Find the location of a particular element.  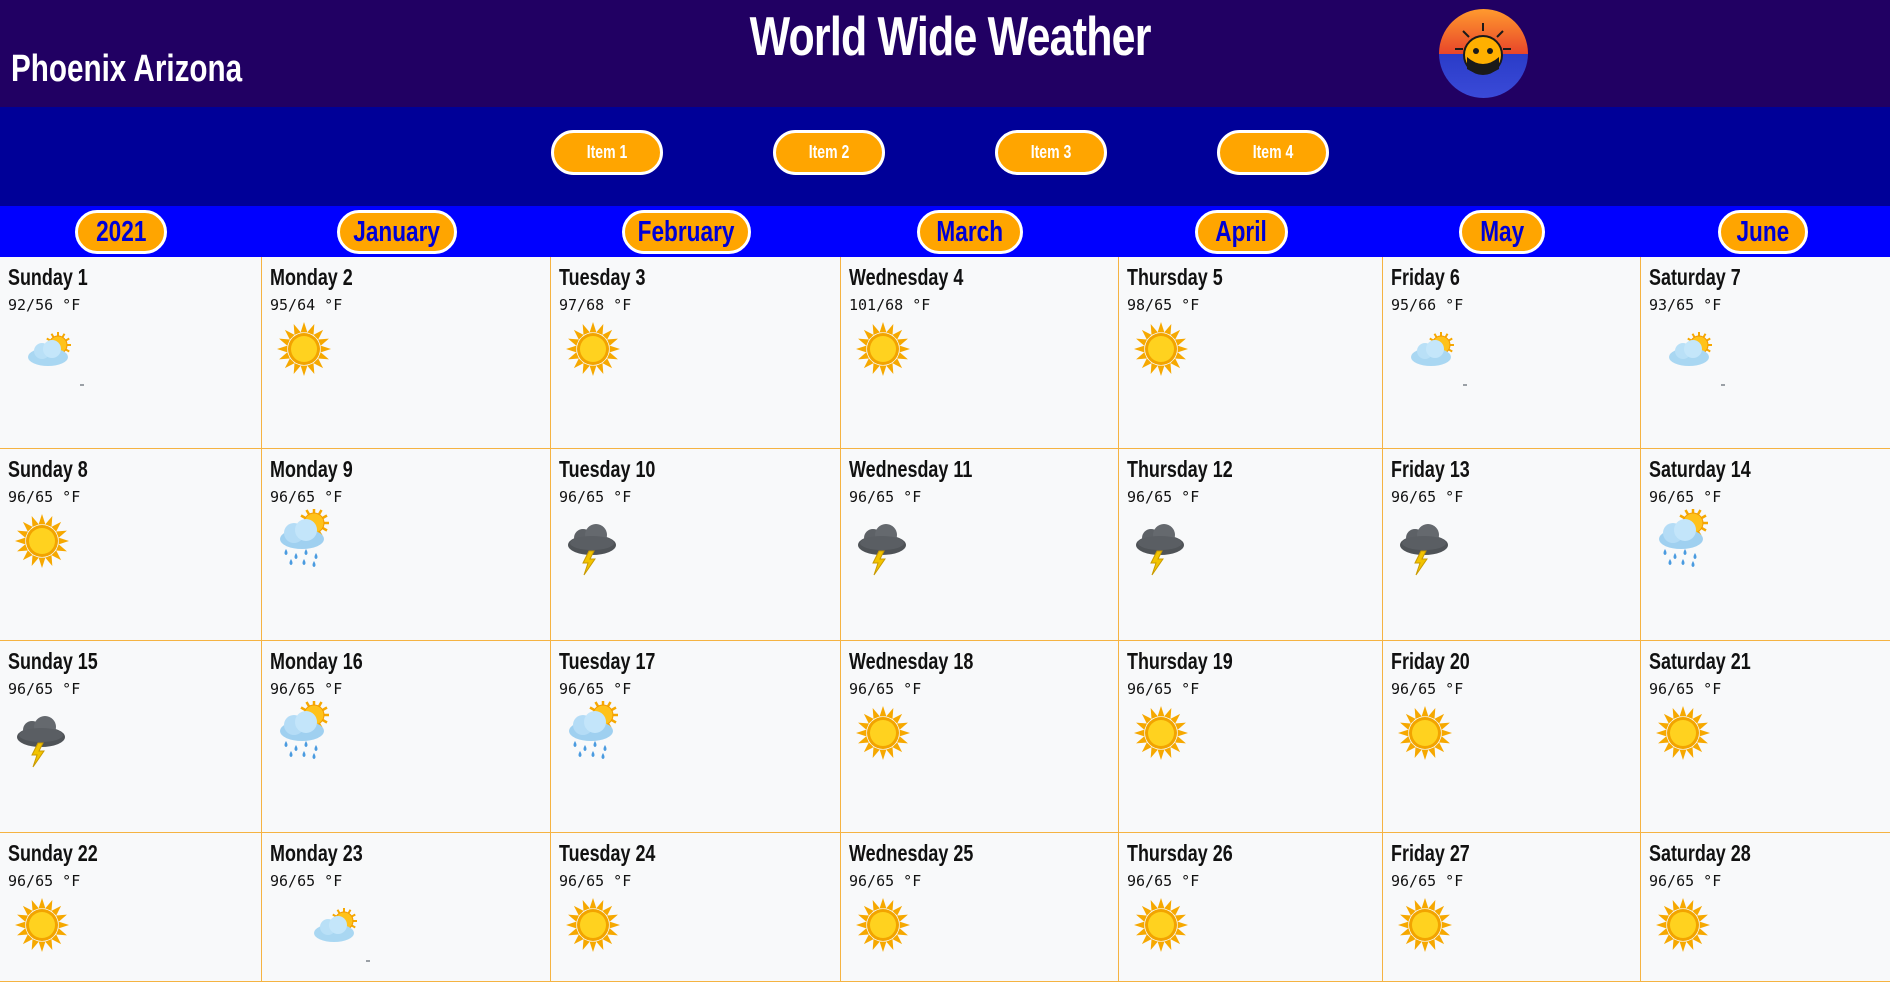

day-label-text: Thursday 19 is located at coordinates (1180, 661).